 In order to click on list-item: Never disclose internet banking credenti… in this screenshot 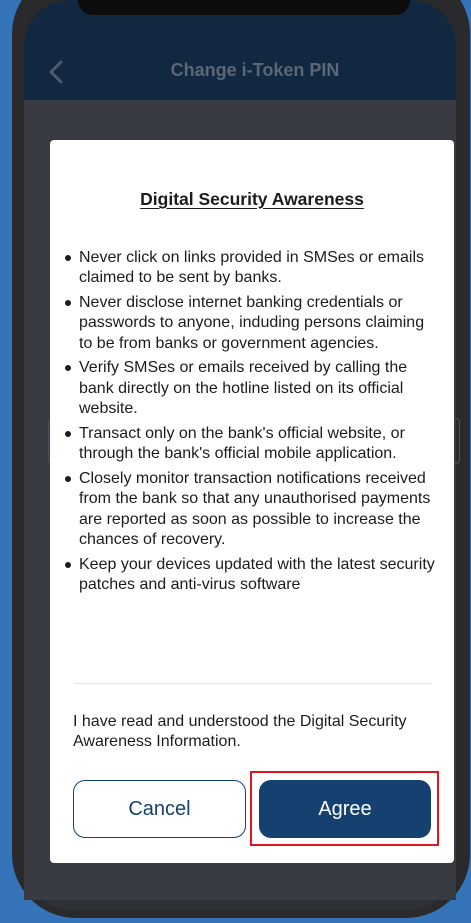, I will do `click(250, 323)`.